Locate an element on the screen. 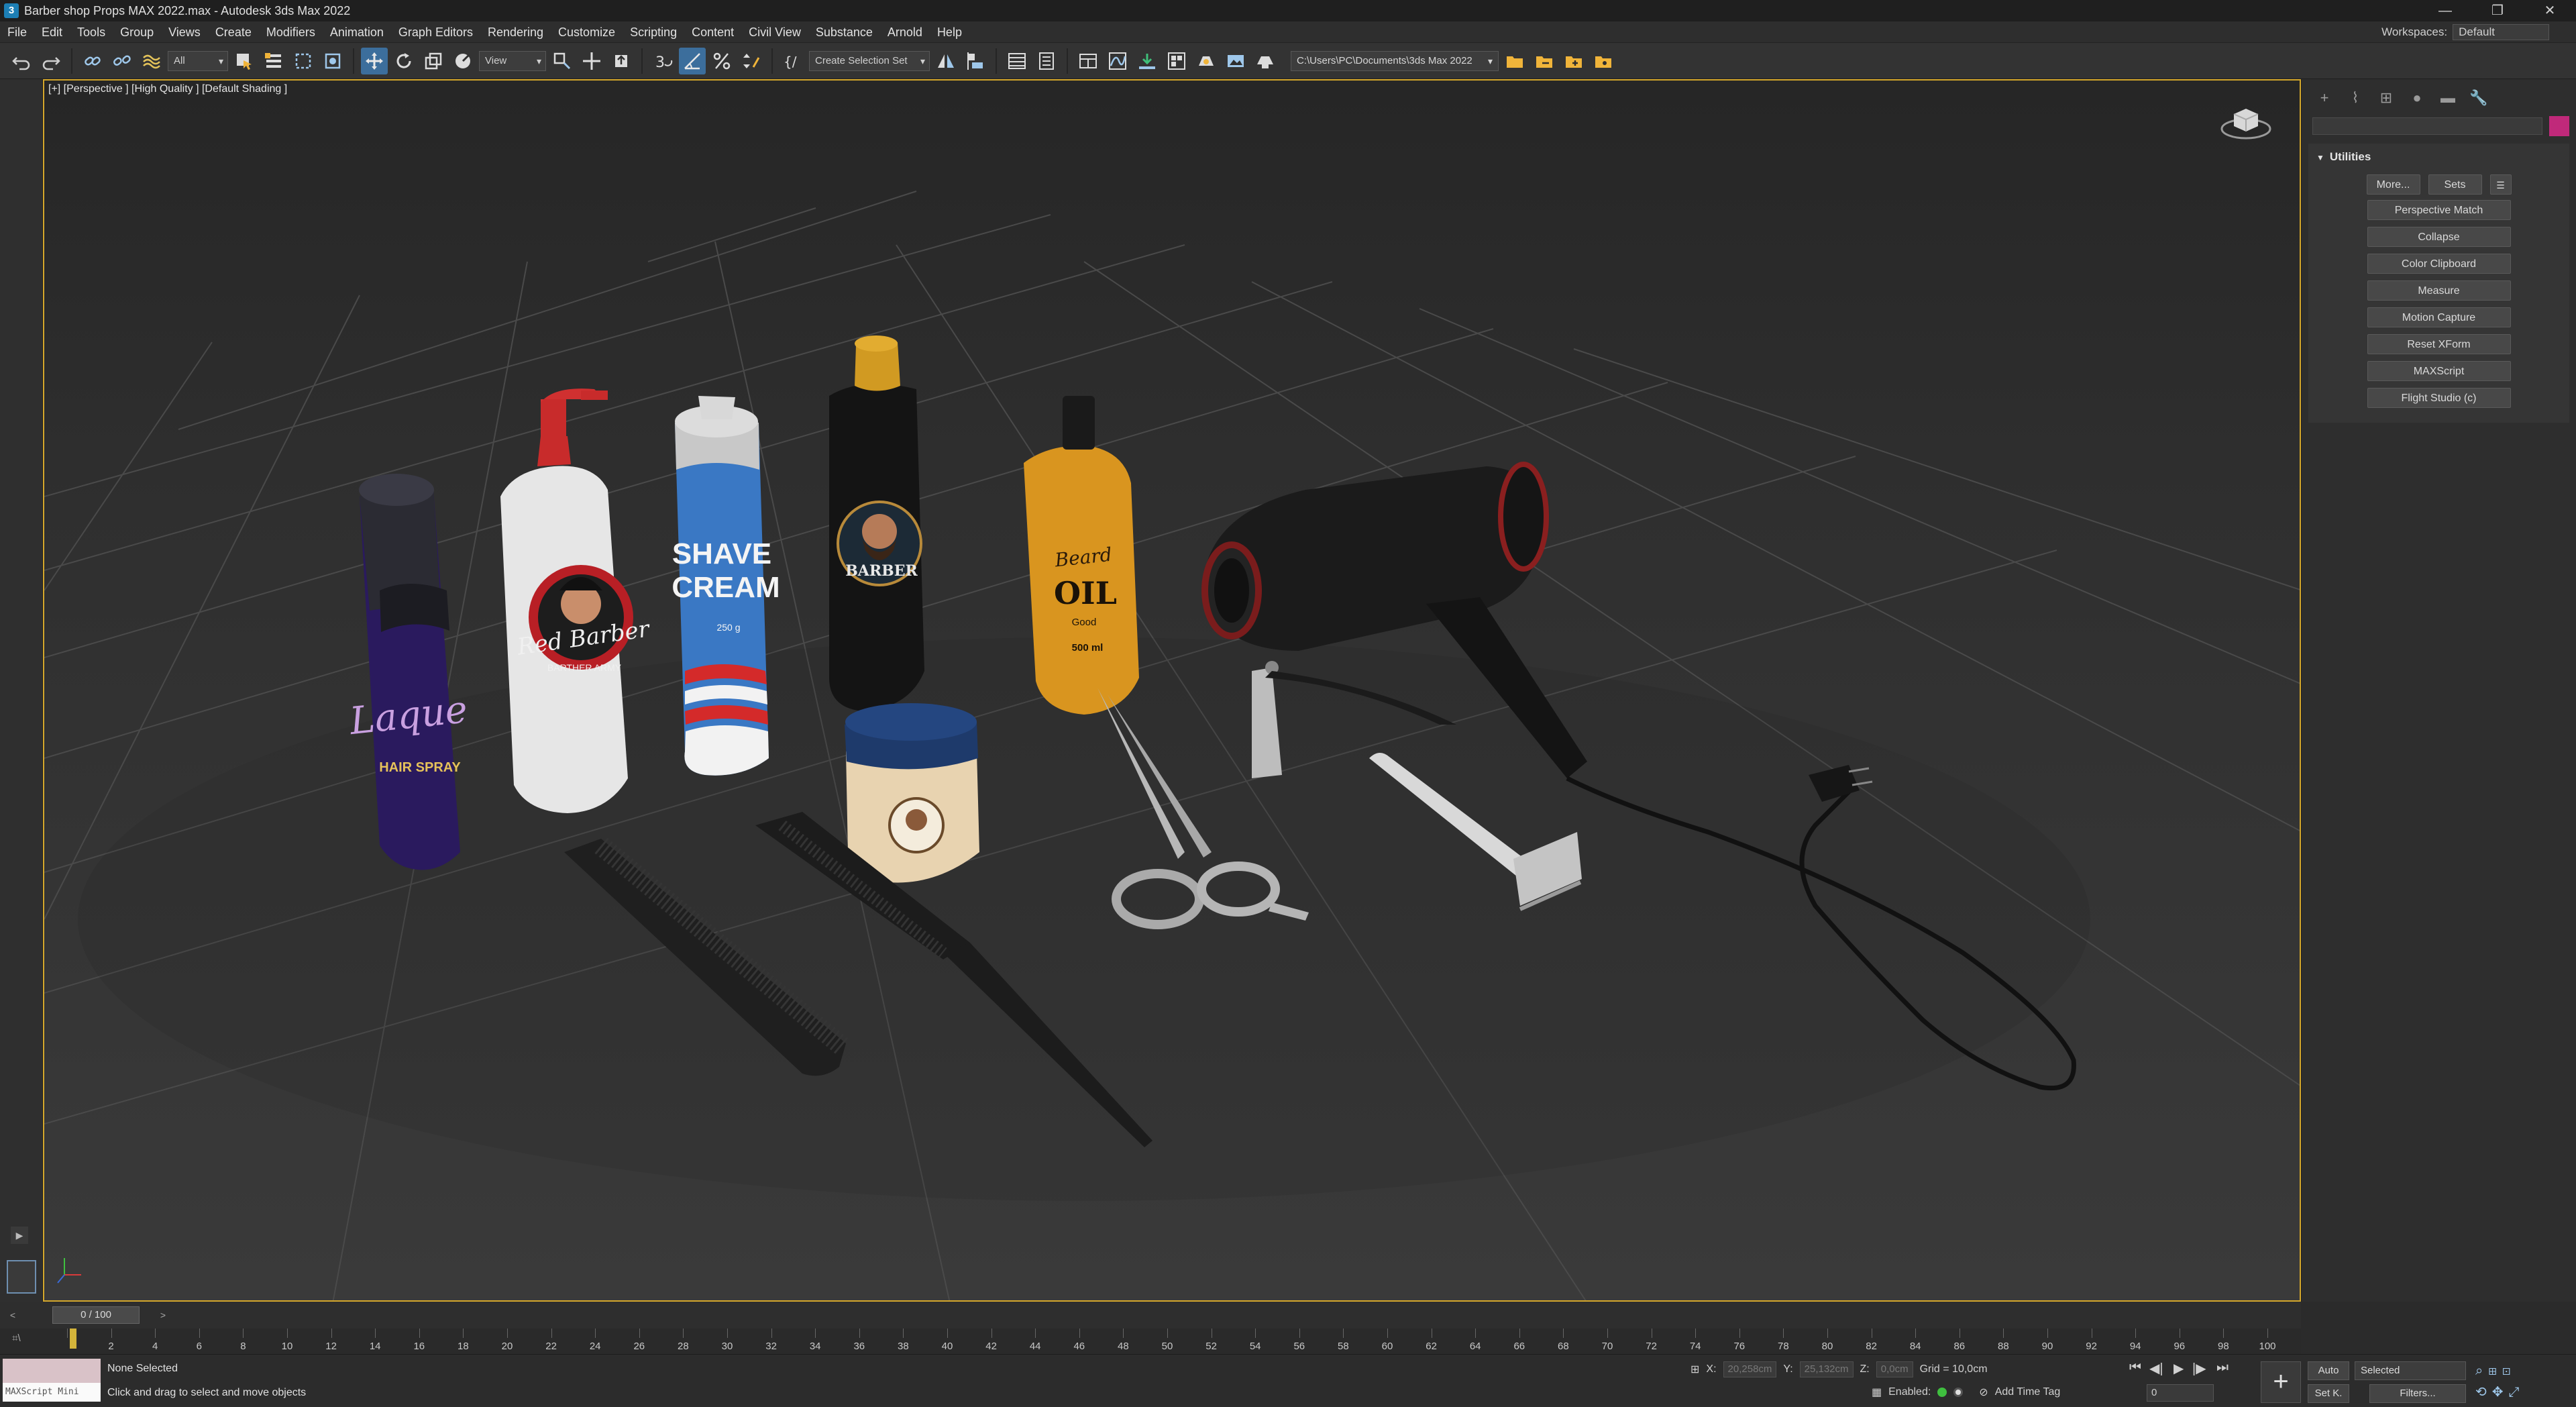  project-folder-icon is located at coordinates (1514, 61).